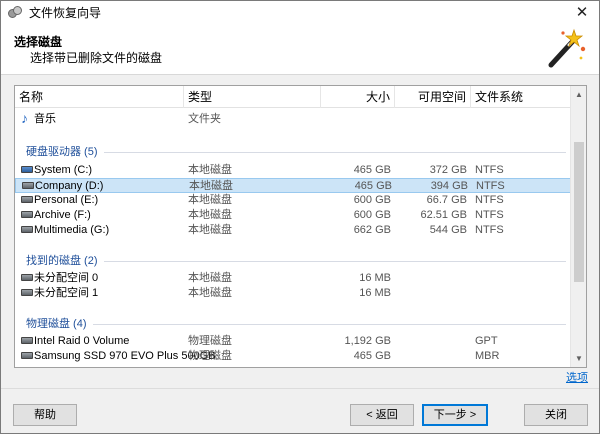 The image size is (600, 434). What do you see at coordinates (293, 341) in the screenshot?
I see `list-item-intel-raid: Intel Raid 0 Volume 物理磁盘 1,192 GB GPT` at bounding box center [293, 341].